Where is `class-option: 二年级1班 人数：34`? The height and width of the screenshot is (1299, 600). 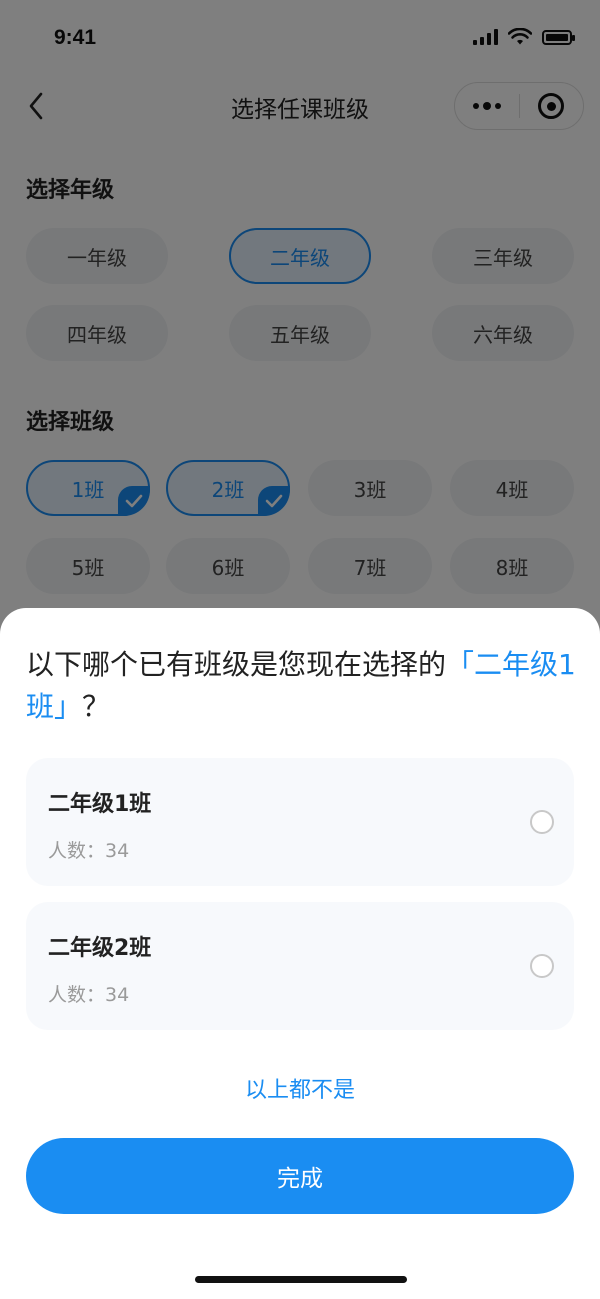 class-option: 二年级1班 人数：34 is located at coordinates (300, 822).